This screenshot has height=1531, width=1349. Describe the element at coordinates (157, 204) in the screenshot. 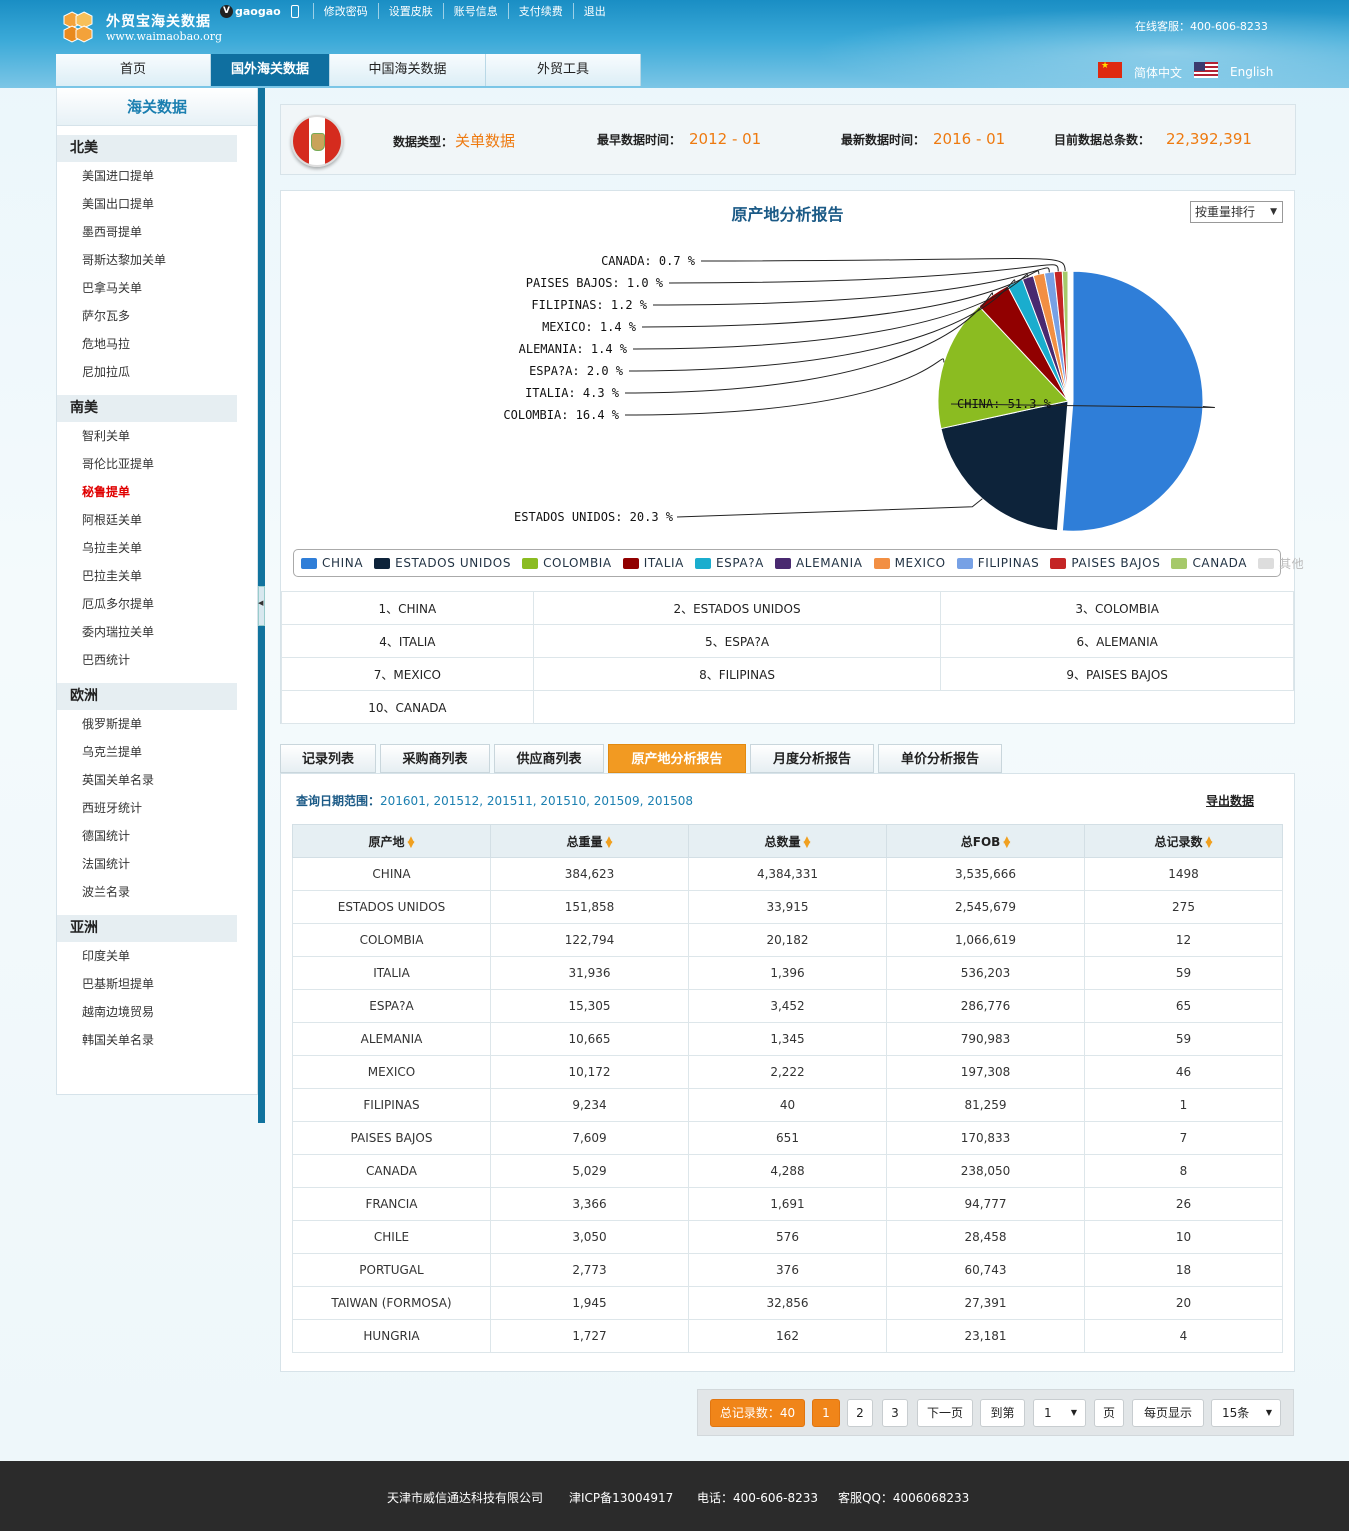

I see `sidebar-item: 美国出口提单` at that location.